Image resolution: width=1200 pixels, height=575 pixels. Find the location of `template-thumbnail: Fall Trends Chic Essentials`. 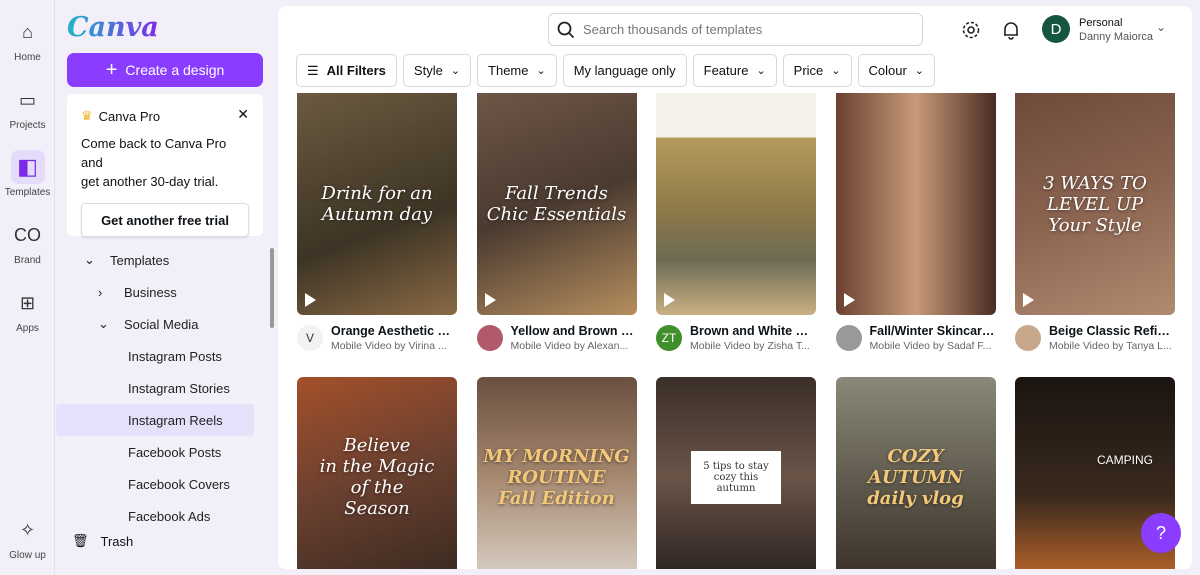

template-thumbnail: Fall Trends Chic Essentials is located at coordinates (556, 204).